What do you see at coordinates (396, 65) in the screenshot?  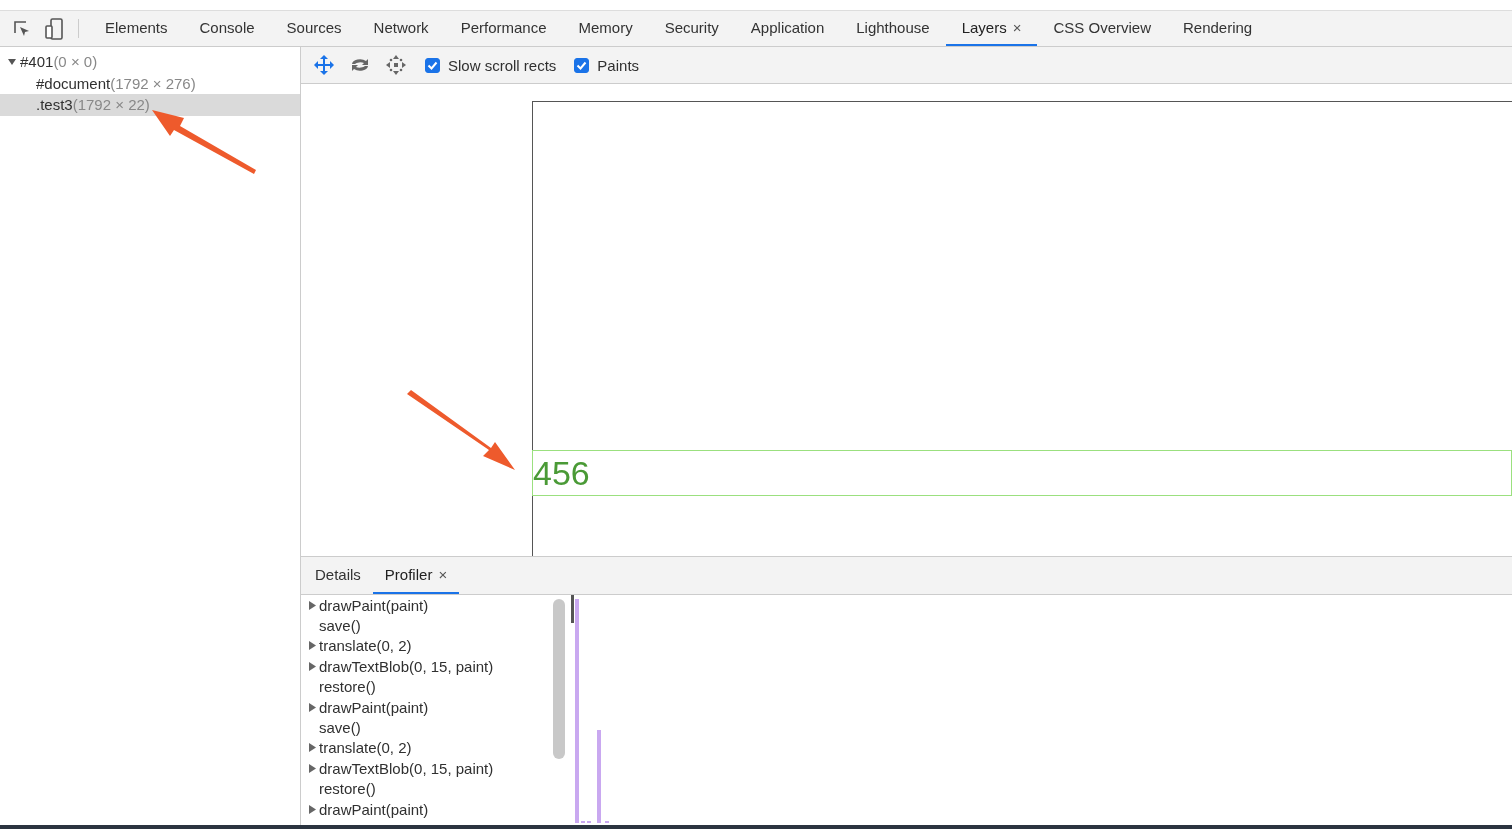 I see `reset-transform-icon` at bounding box center [396, 65].